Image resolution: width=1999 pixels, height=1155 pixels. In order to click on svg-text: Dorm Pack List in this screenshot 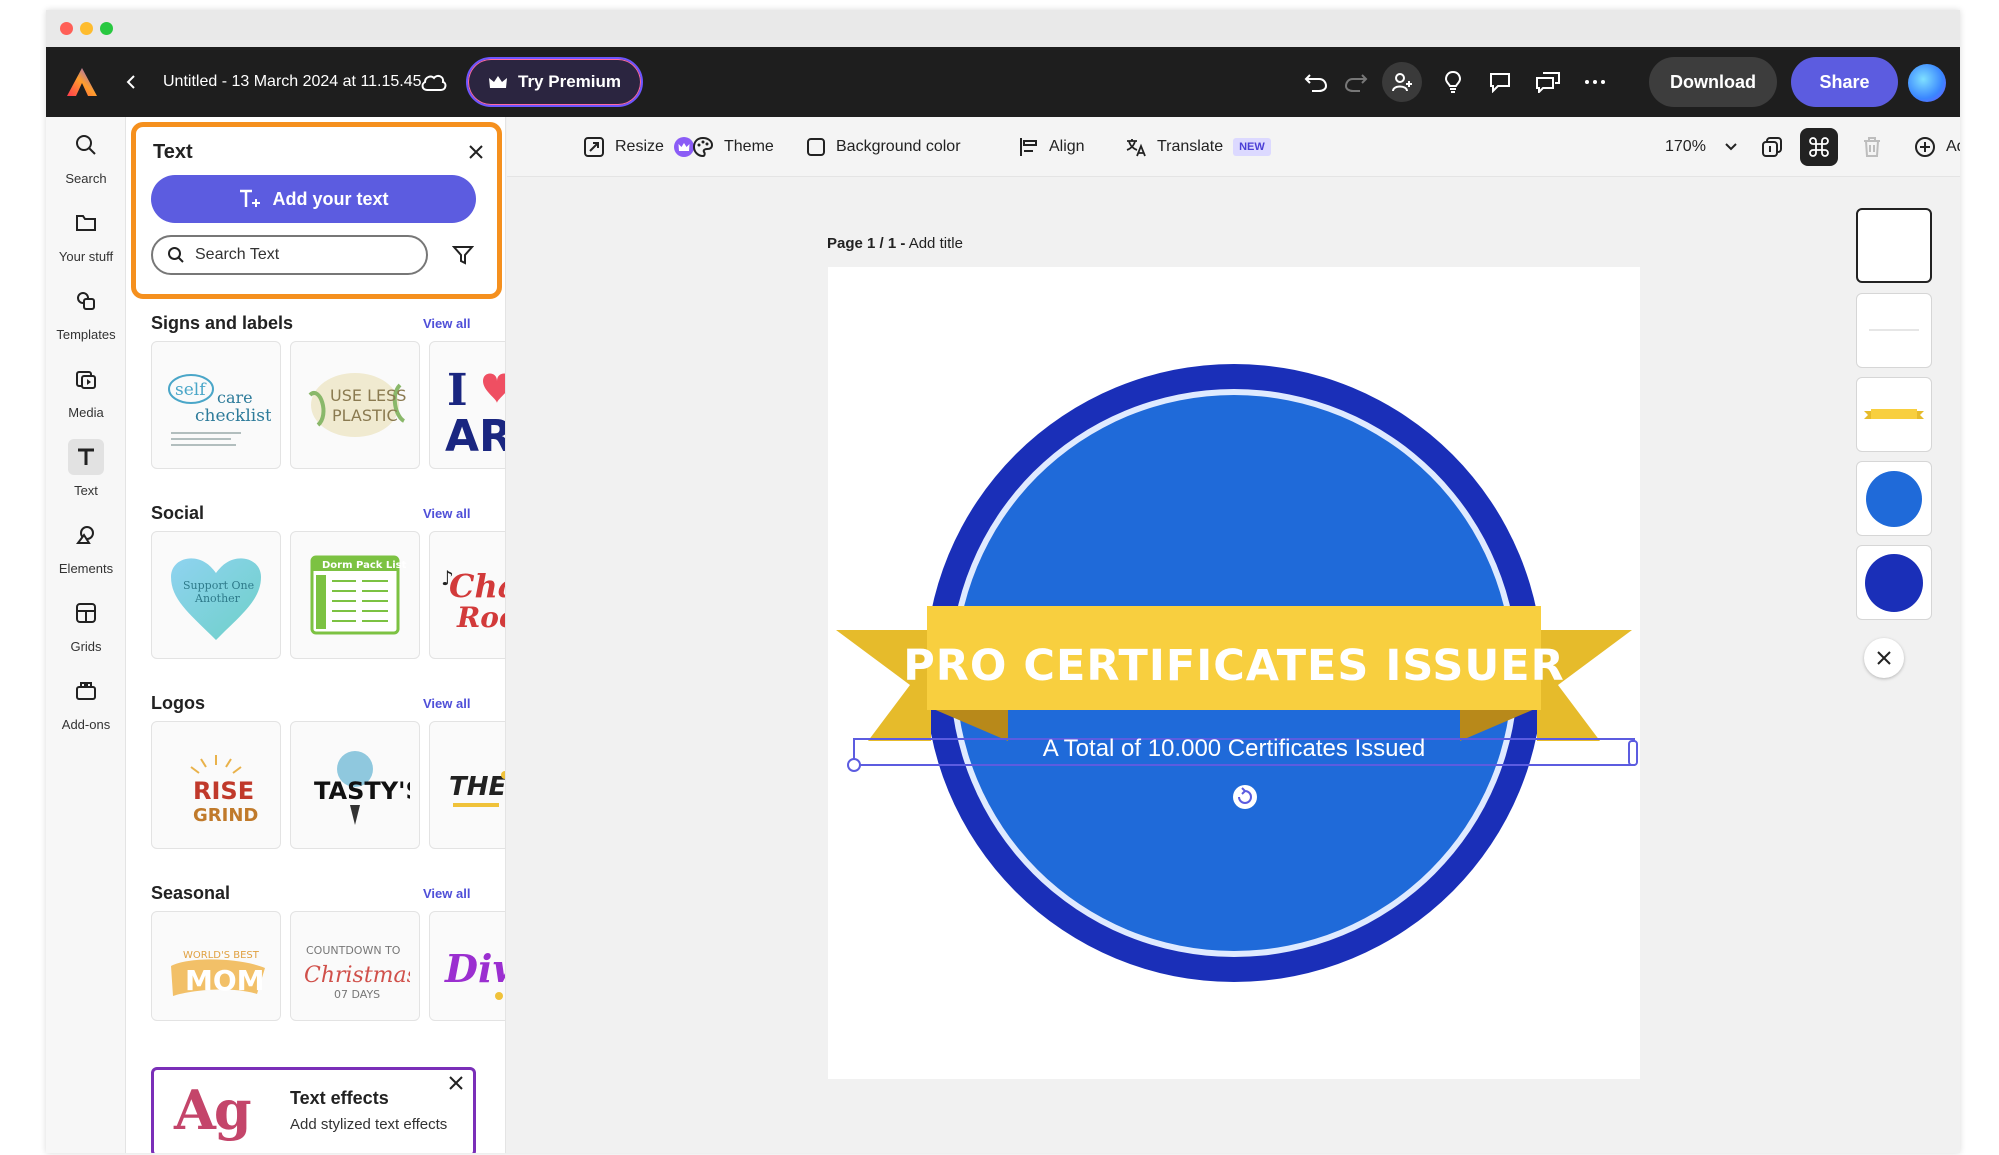, I will do `click(364, 565)`.